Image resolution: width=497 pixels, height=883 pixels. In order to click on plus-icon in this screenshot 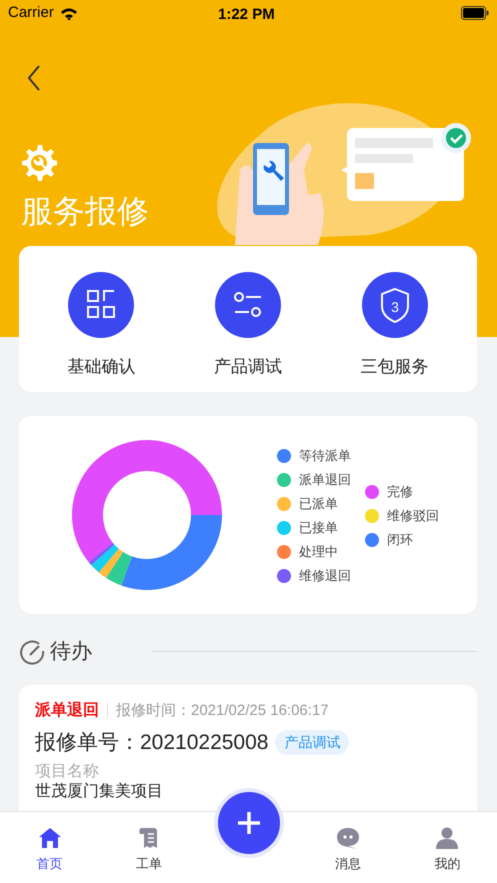, I will do `click(249, 823)`.